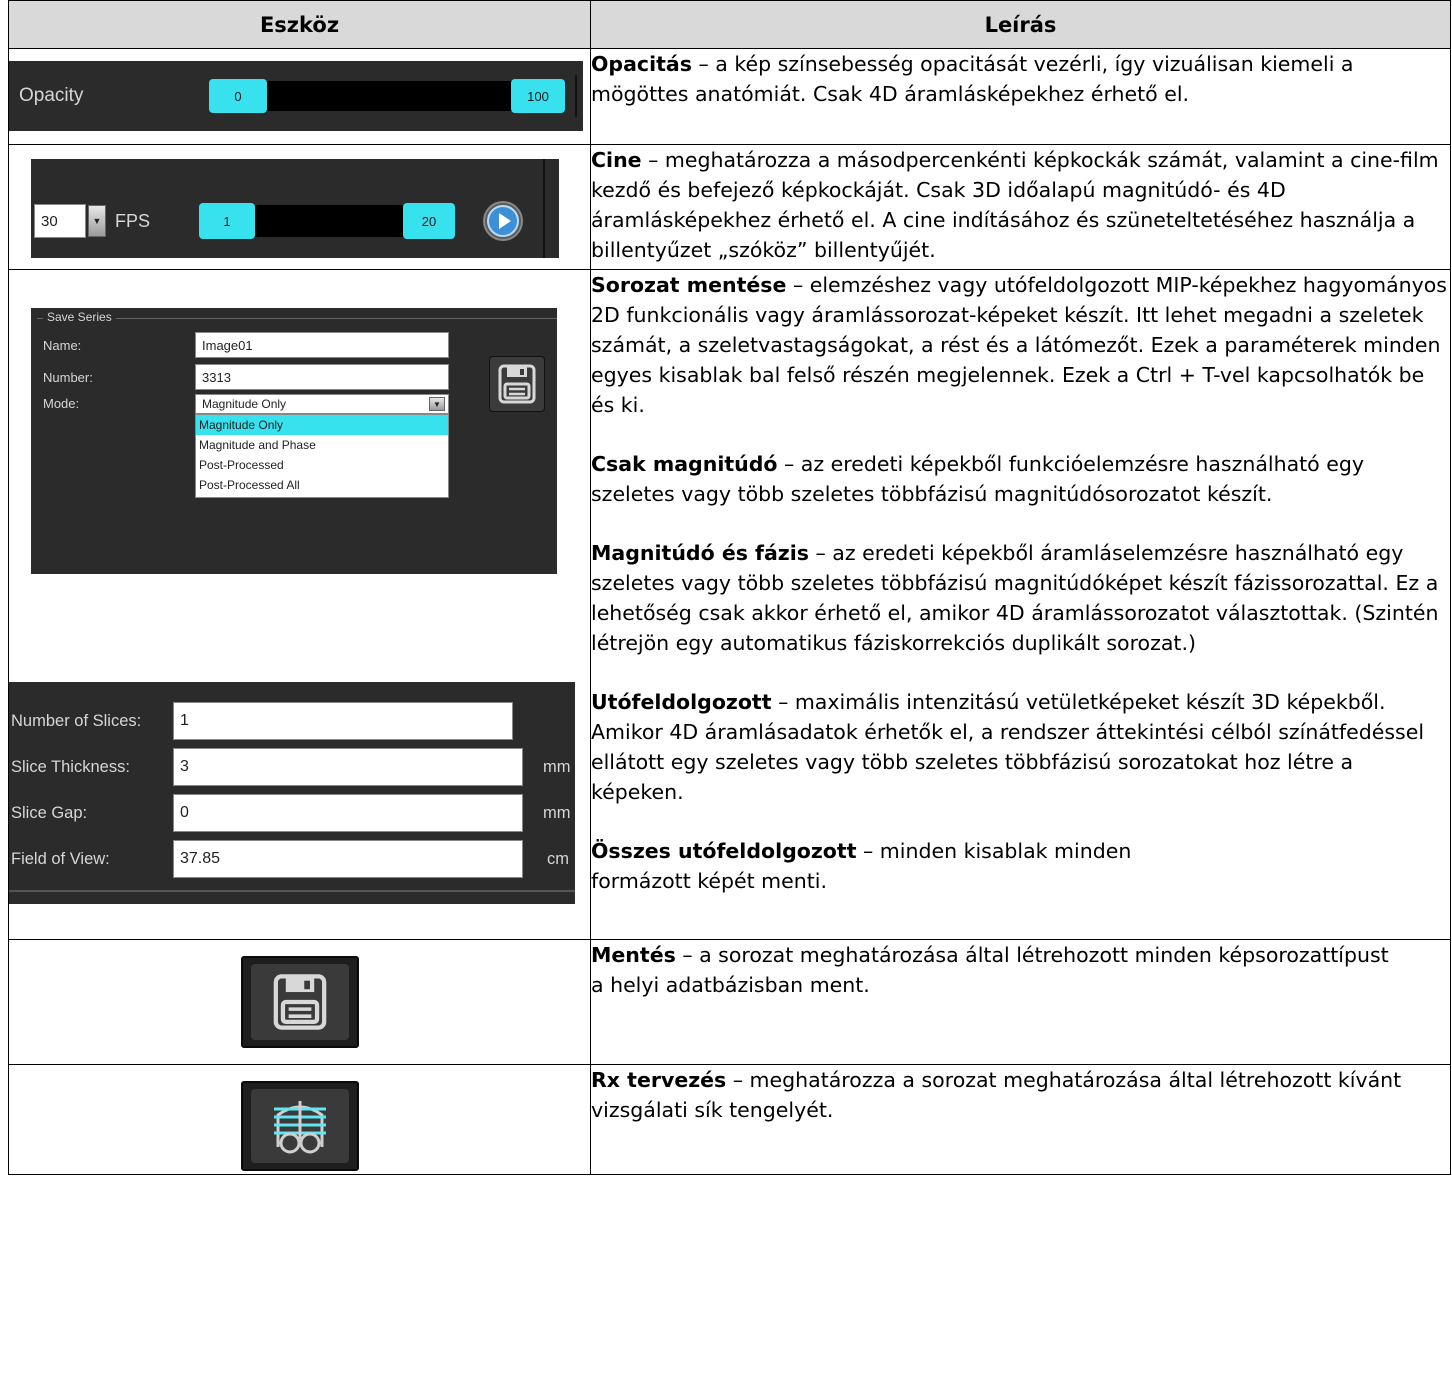 This screenshot has height=1385, width=1452. I want to click on mode-option: Post-Processed, so click(322, 465).